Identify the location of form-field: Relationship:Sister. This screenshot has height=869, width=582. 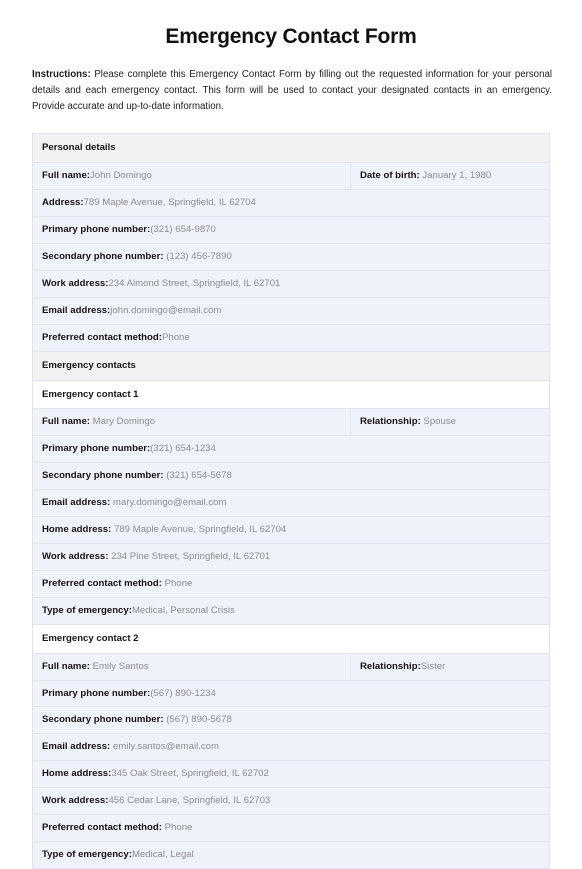
(450, 666).